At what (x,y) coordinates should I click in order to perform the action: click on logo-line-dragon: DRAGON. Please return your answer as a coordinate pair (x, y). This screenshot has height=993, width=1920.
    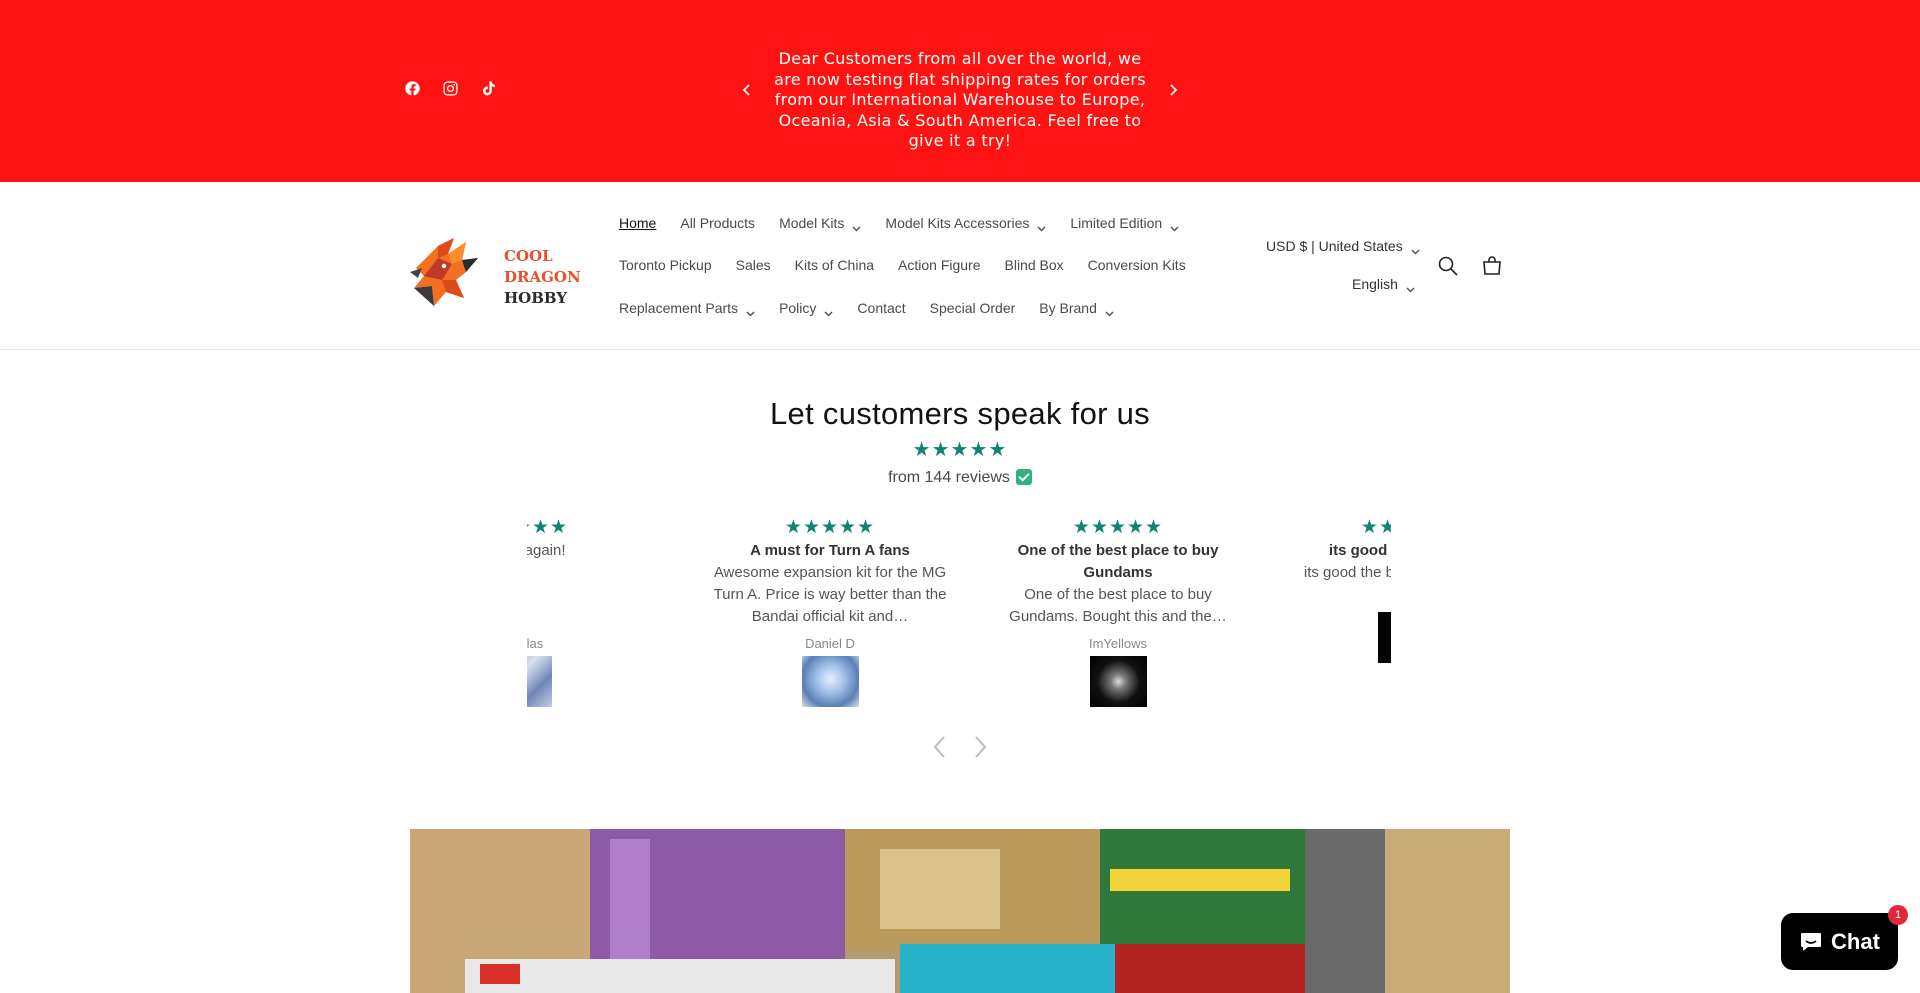
    Looking at the image, I should click on (542, 277).